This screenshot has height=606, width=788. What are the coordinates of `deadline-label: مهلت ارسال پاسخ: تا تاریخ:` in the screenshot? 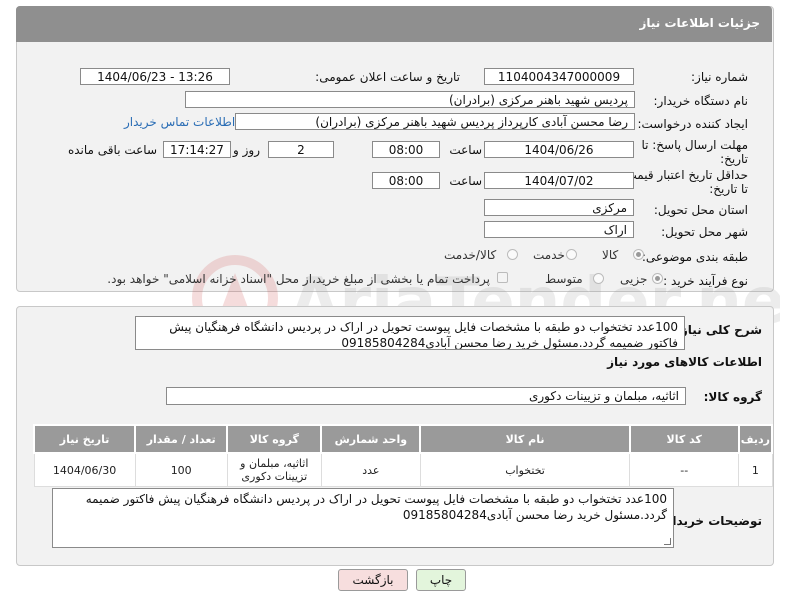 It's located at (694, 152).